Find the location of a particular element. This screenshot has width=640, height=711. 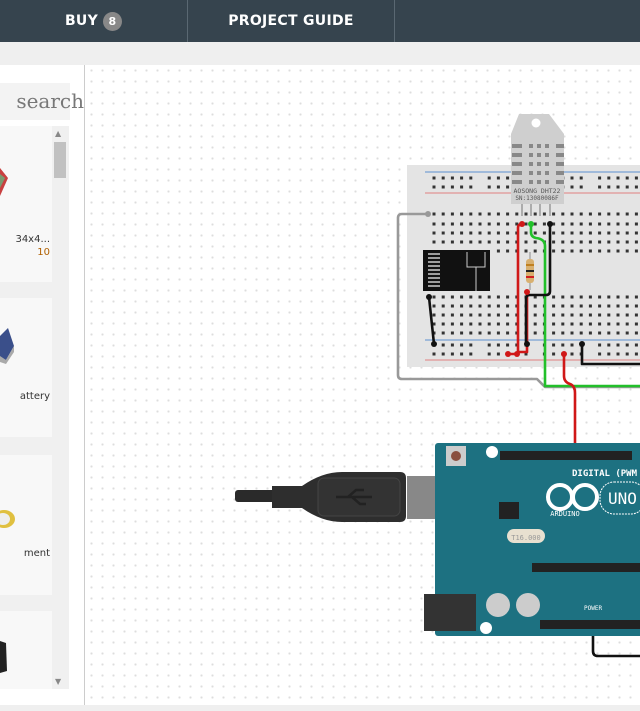

usb-cable is located at coordinates (350, 497).